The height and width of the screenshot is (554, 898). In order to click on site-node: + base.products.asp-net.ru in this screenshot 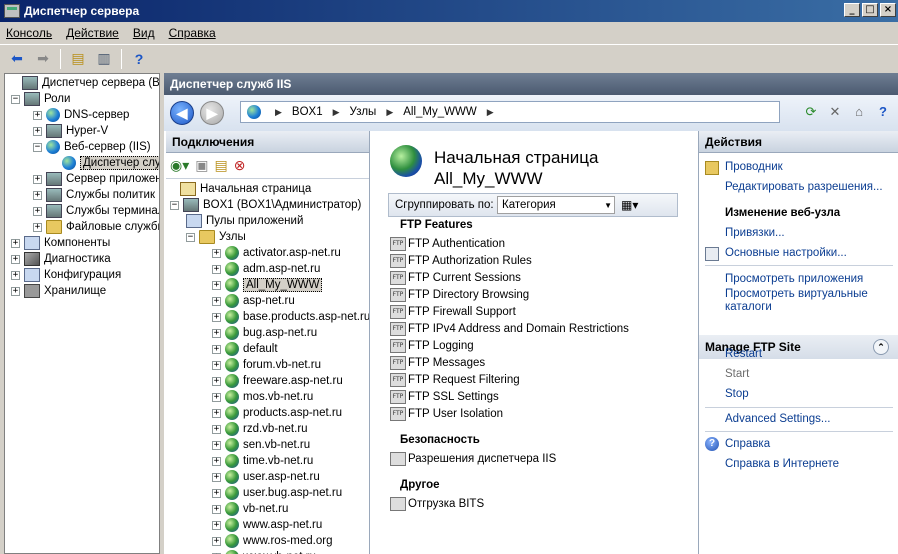, I will do `click(290, 317)`.